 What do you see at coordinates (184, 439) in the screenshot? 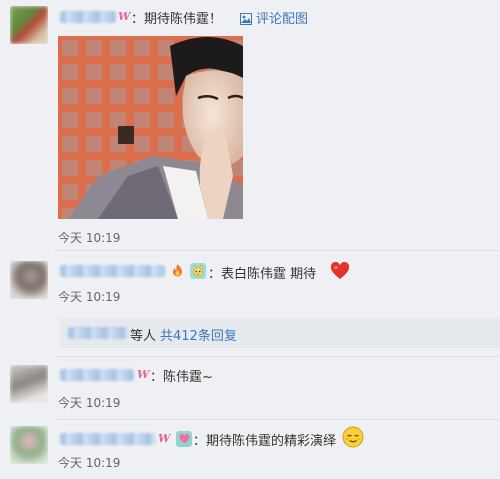
I see `heart-badge-icon` at bounding box center [184, 439].